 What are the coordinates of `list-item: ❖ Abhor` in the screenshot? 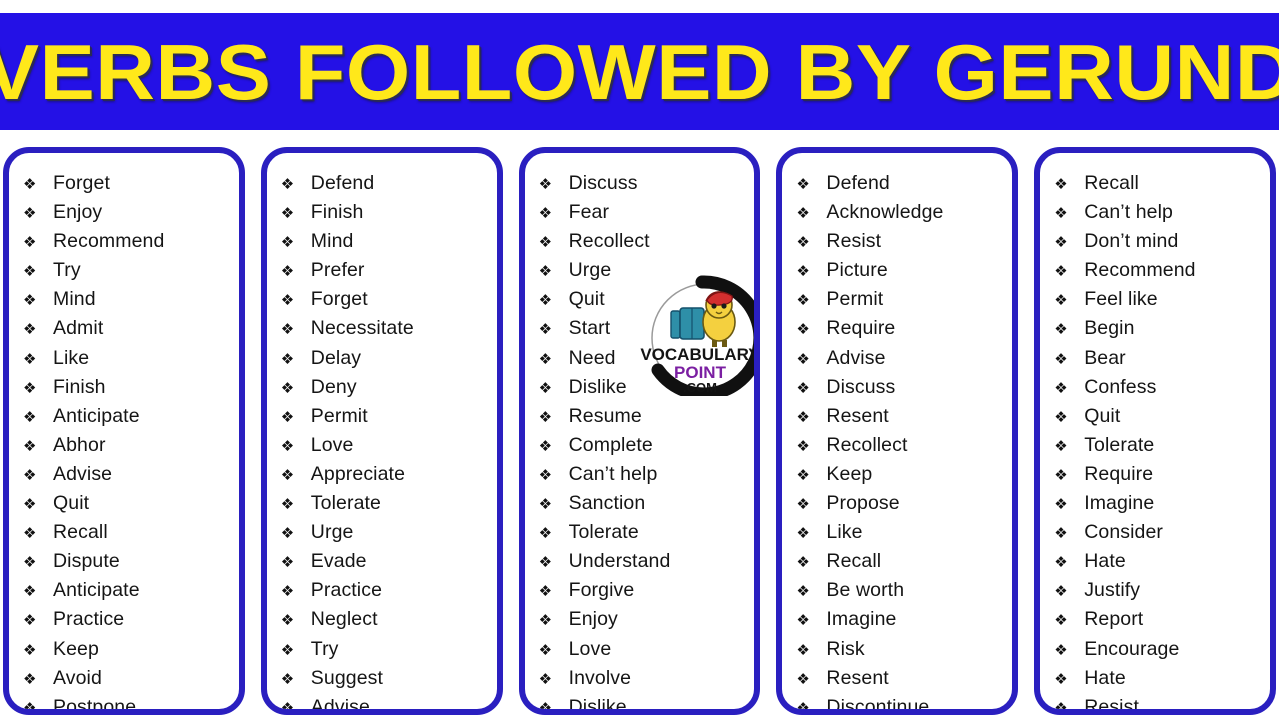 It's located at (128, 445).